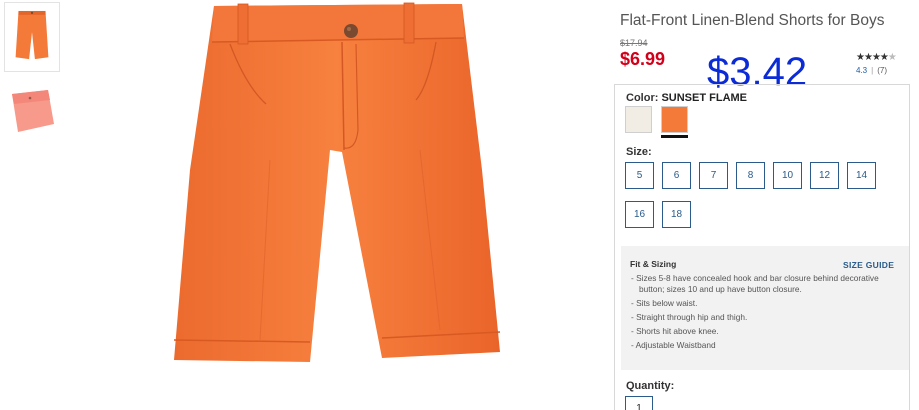 The height and width of the screenshot is (410, 919). I want to click on star-half-icon: ★, so click(892, 57).